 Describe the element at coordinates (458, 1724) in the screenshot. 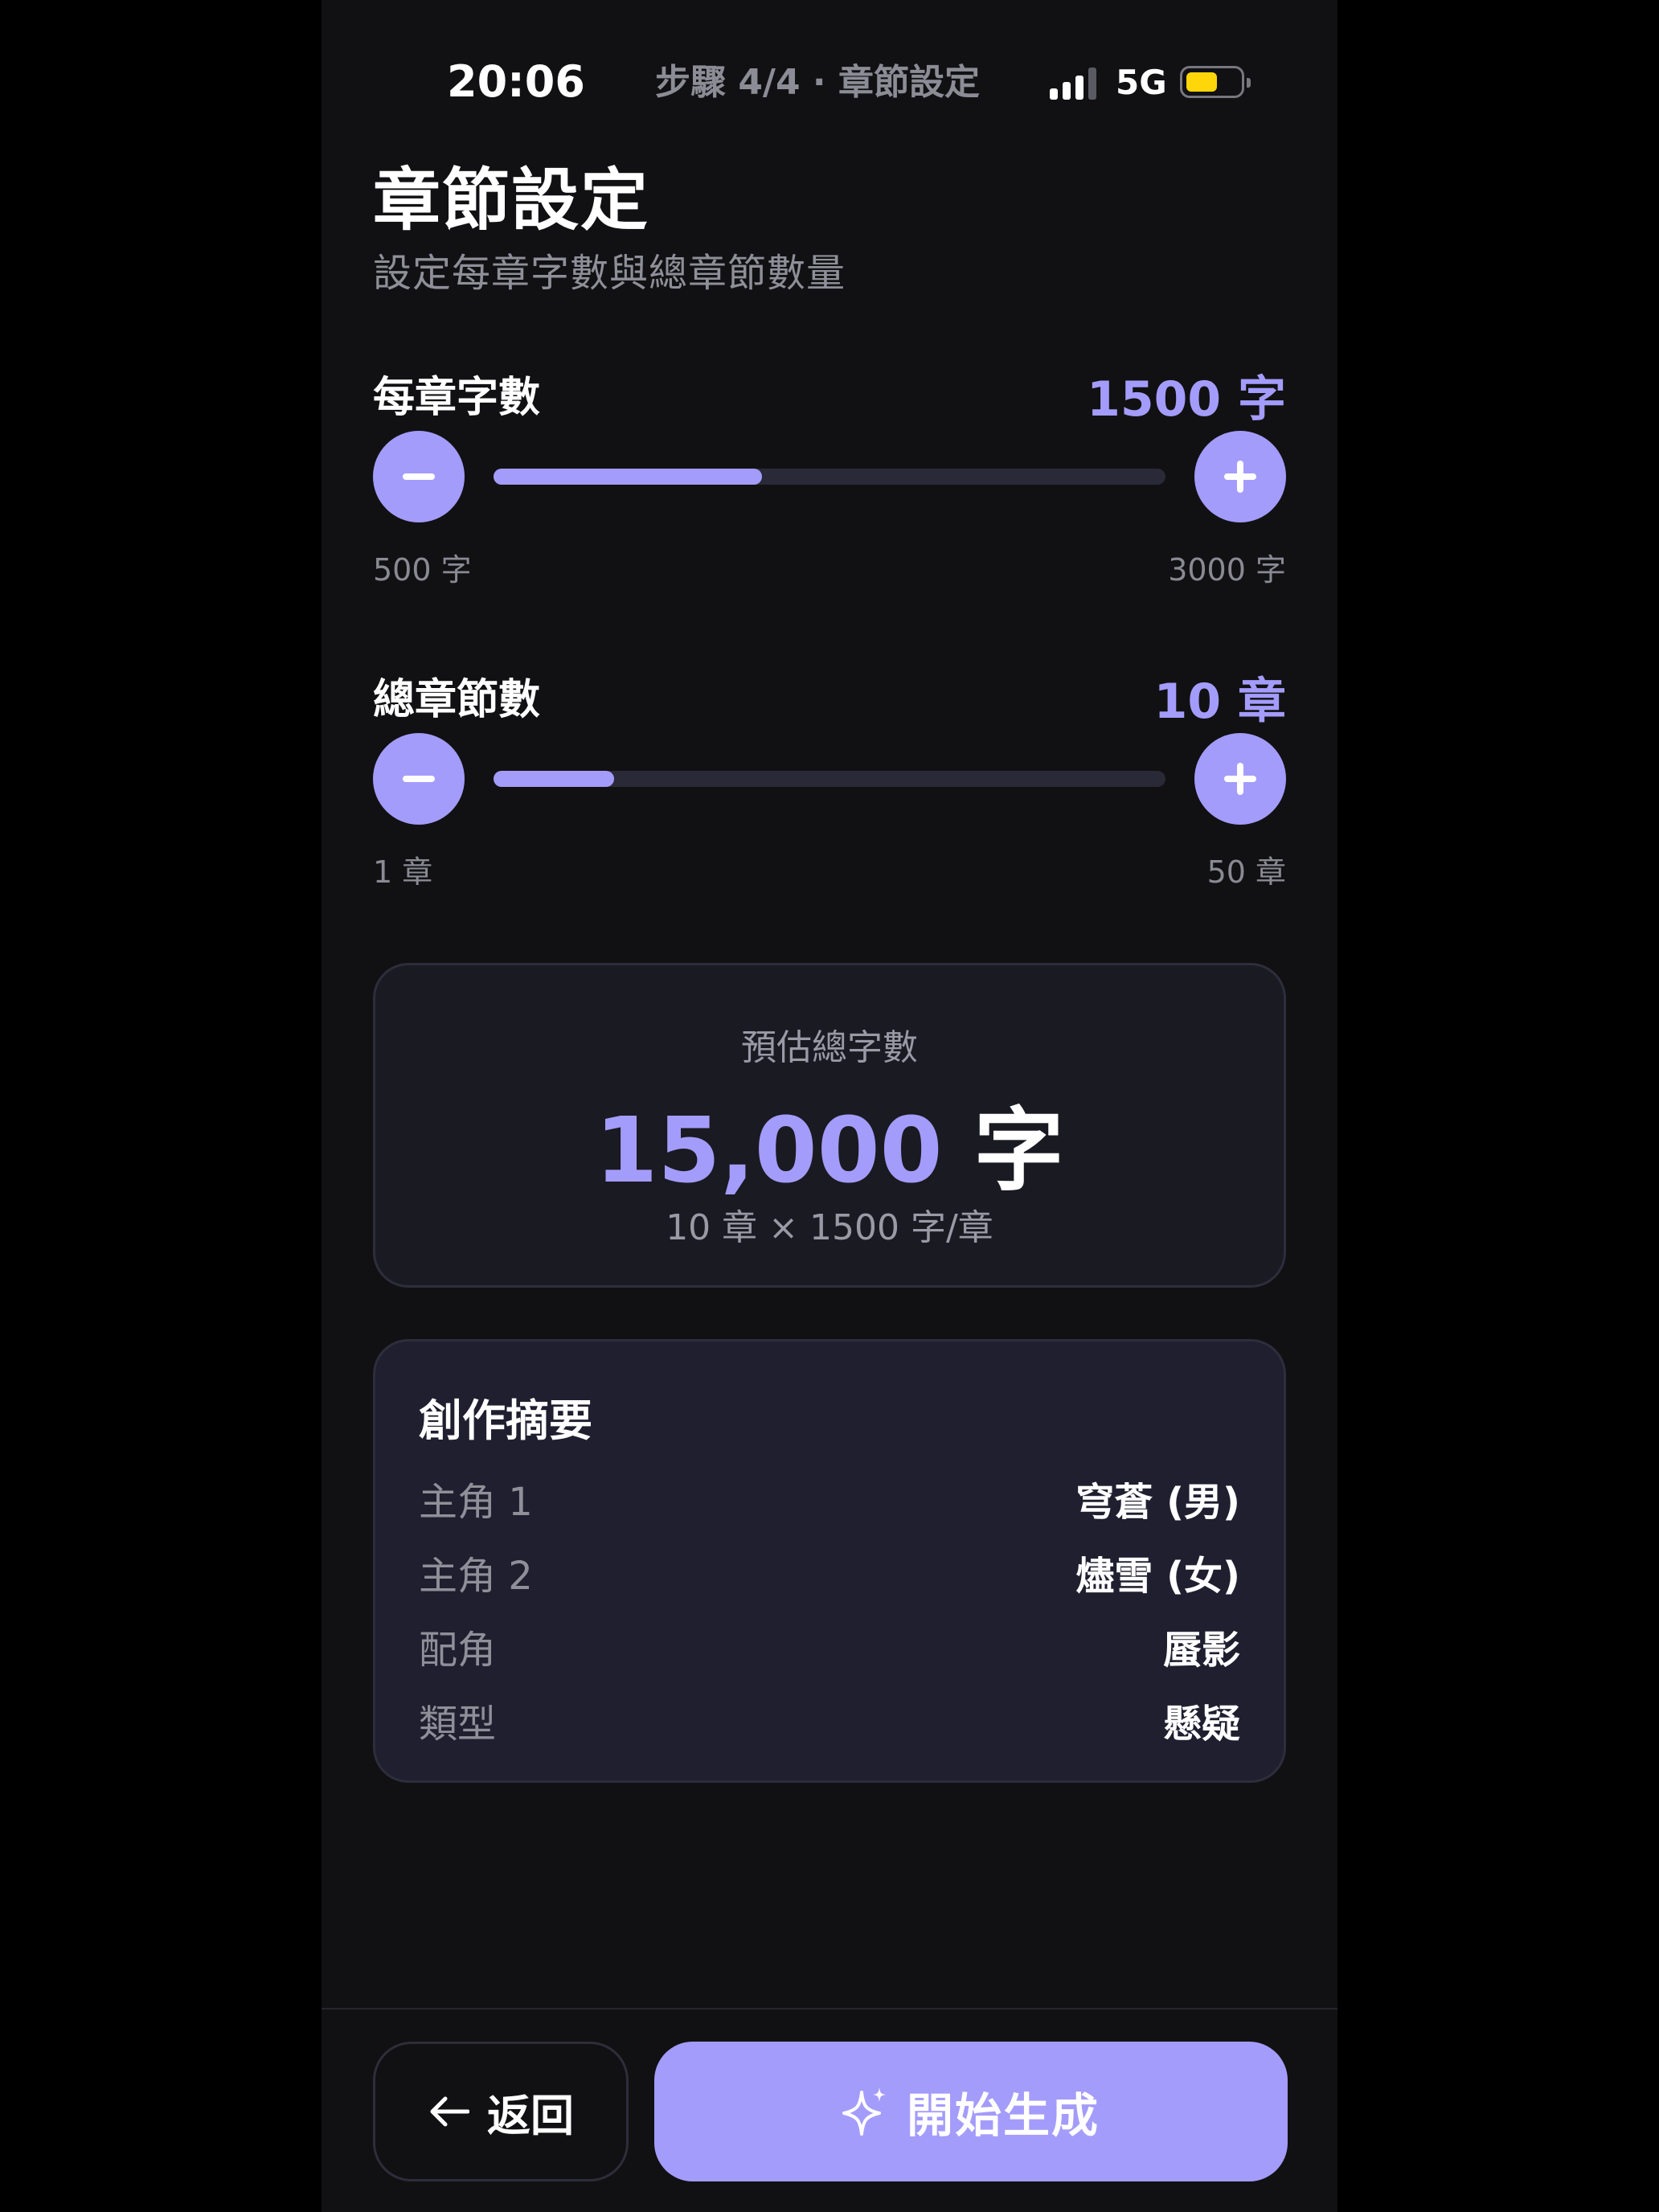

I see `summary-key: 類型` at that location.